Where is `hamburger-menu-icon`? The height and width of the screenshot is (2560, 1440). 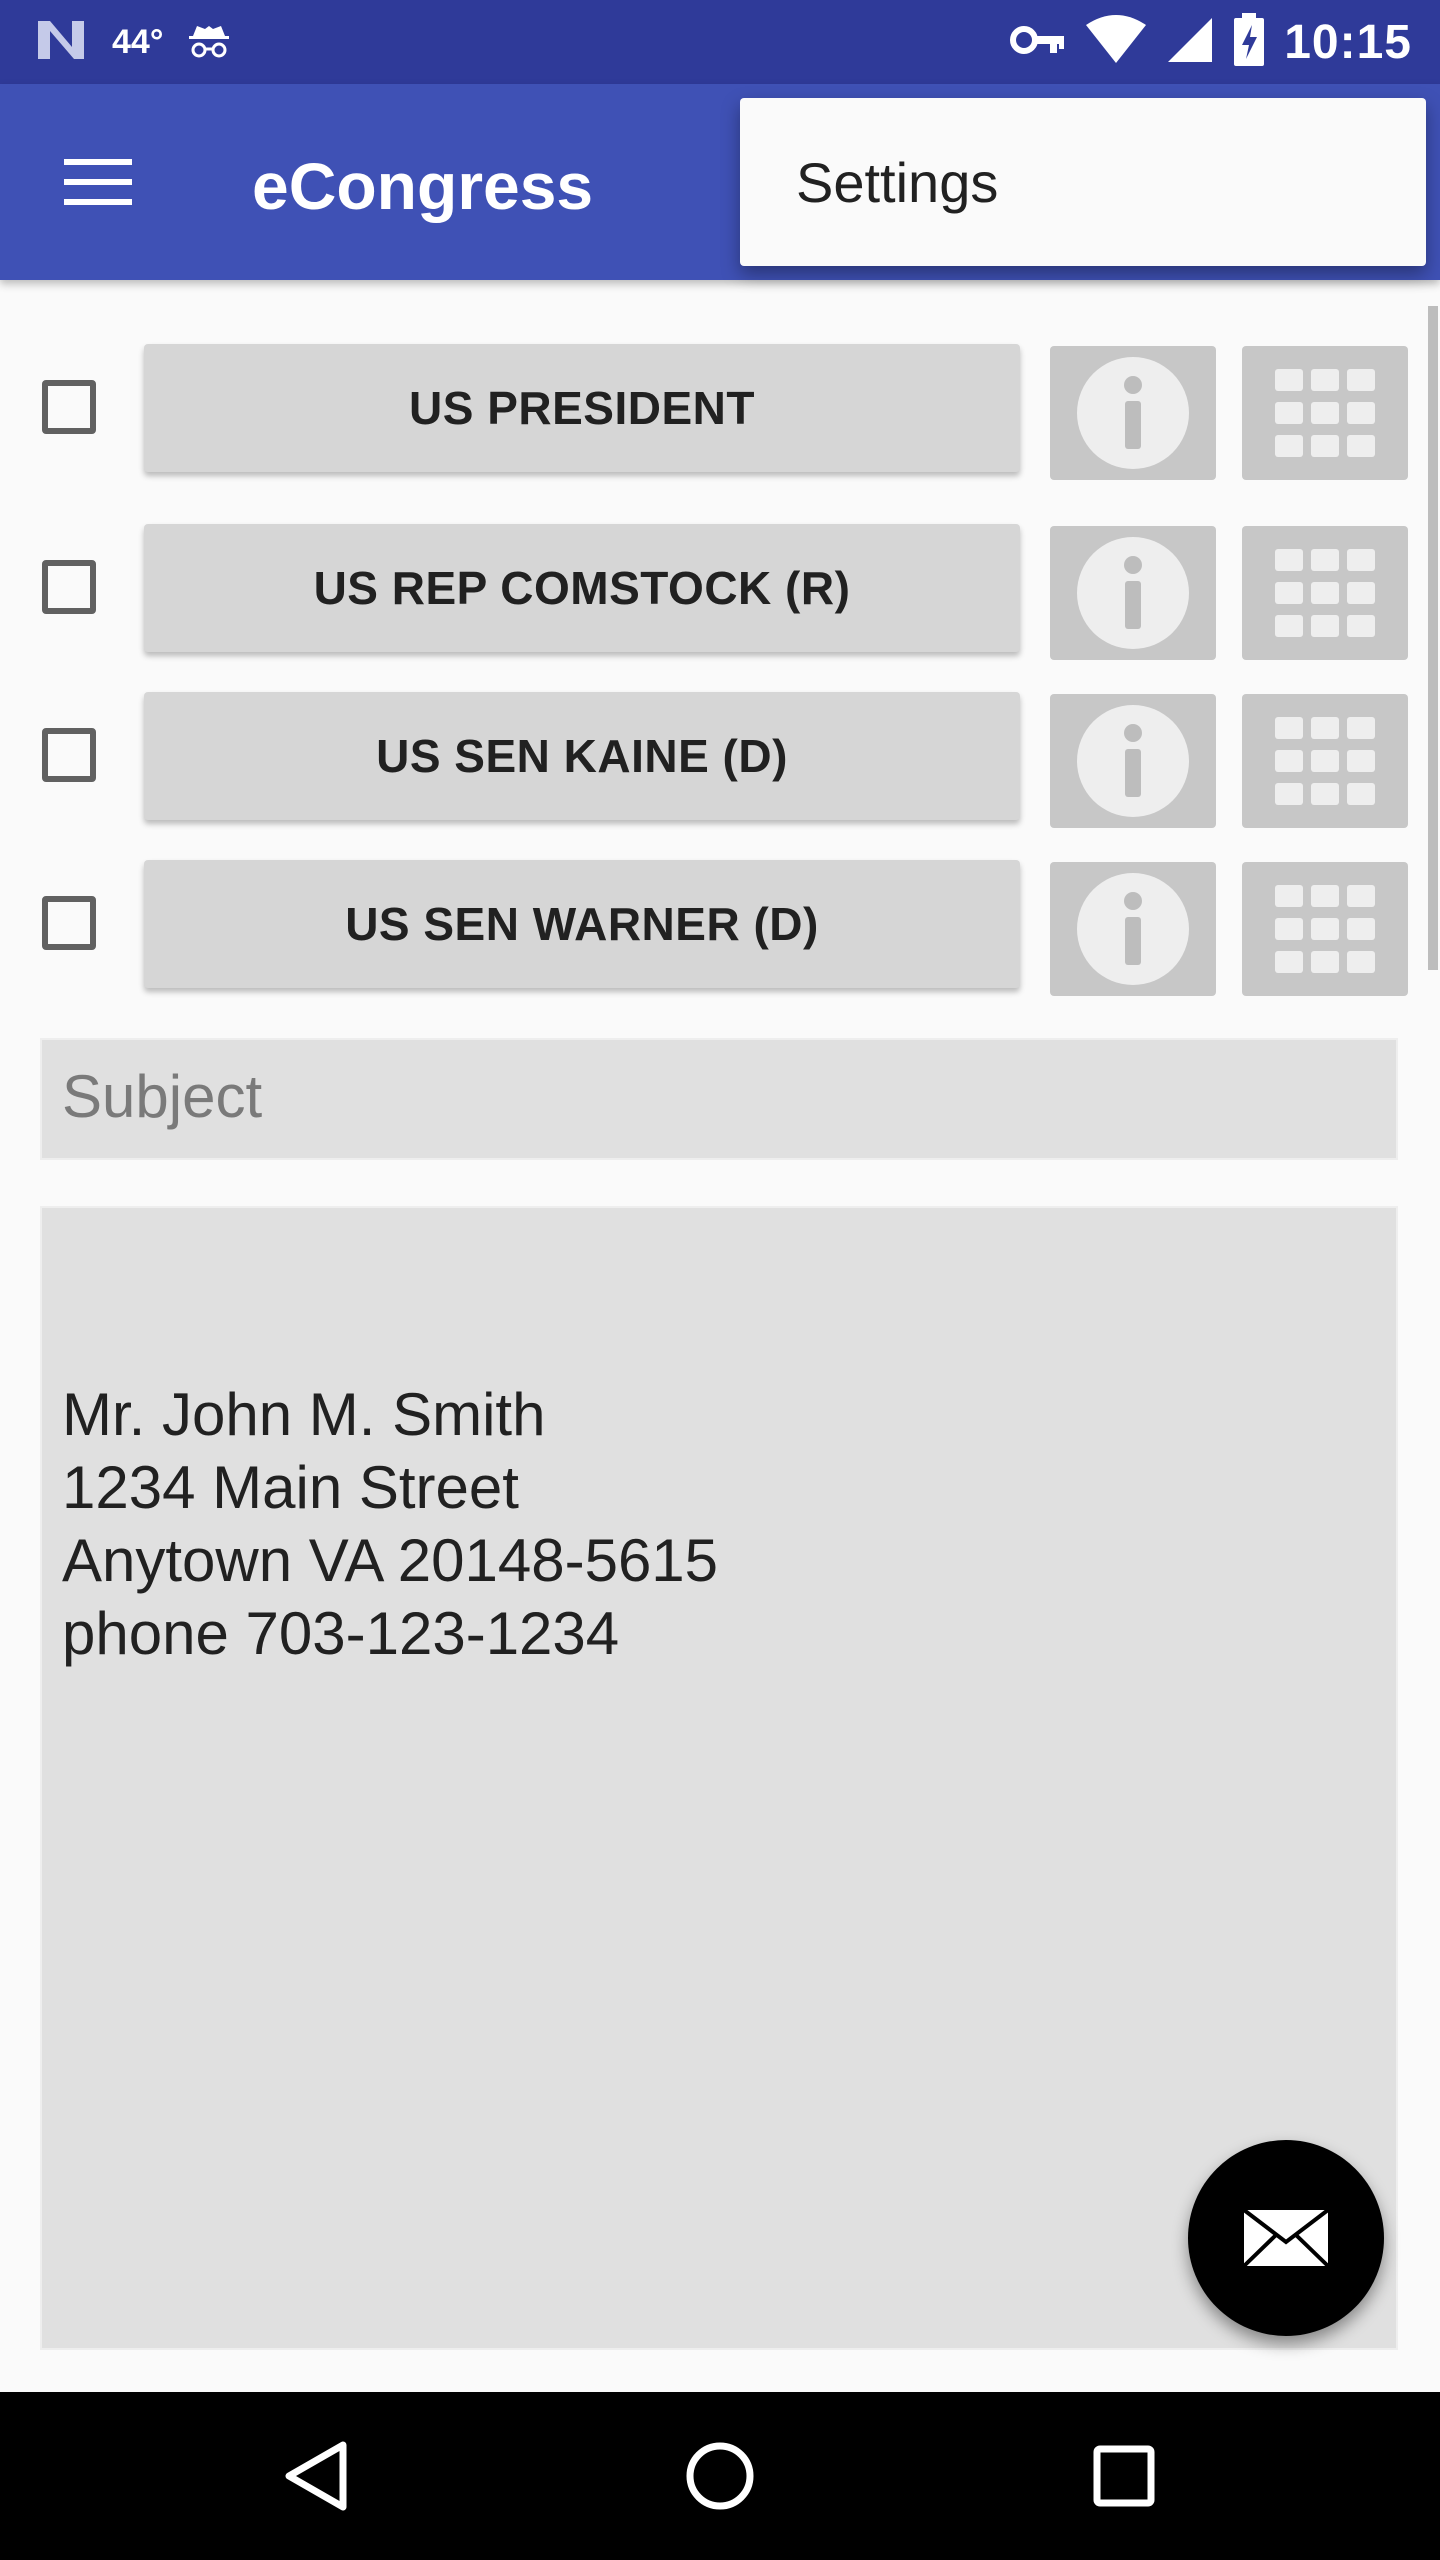
hamburger-menu-icon is located at coordinates (98, 182).